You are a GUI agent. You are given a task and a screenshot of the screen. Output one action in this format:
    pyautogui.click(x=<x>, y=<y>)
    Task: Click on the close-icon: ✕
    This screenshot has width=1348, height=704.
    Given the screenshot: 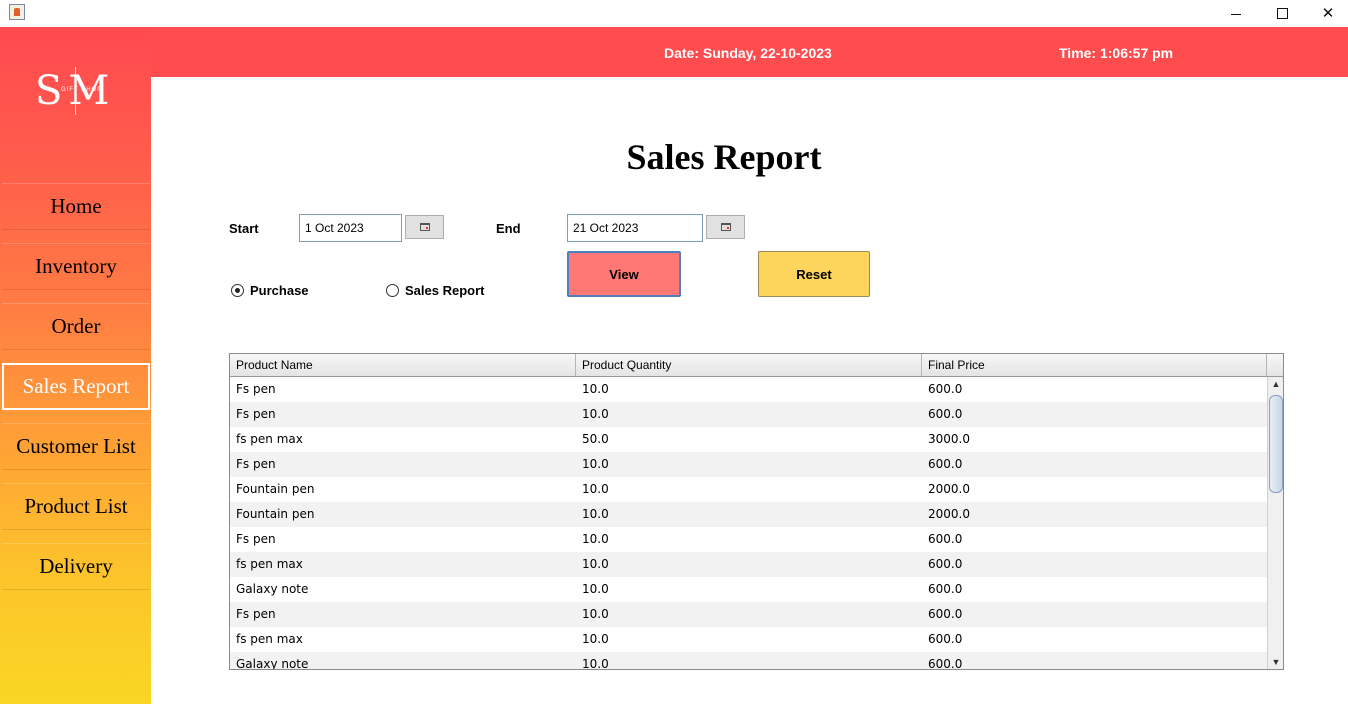 What is the action you would take?
    pyautogui.click(x=1328, y=13)
    